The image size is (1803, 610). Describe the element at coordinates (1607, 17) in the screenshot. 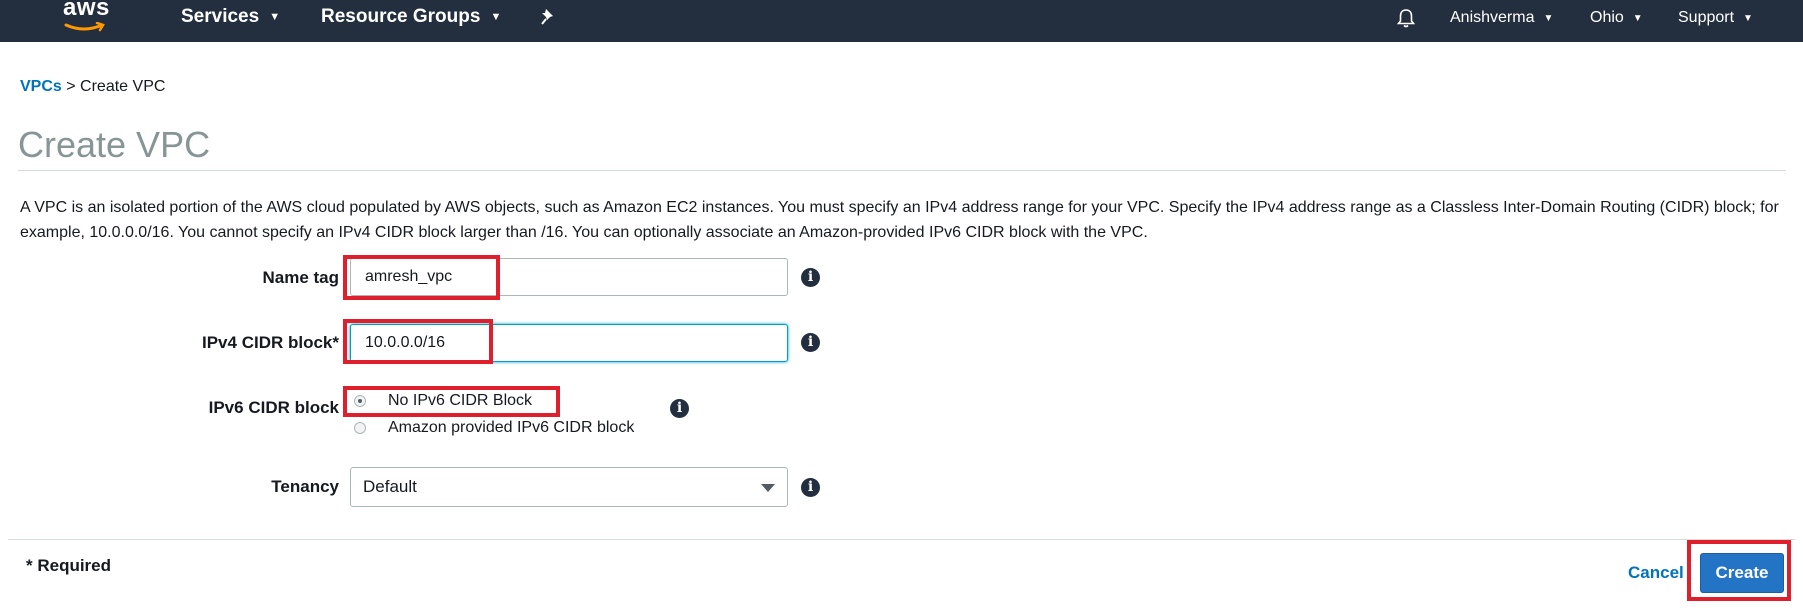

I see `region-label: Ohio` at that location.